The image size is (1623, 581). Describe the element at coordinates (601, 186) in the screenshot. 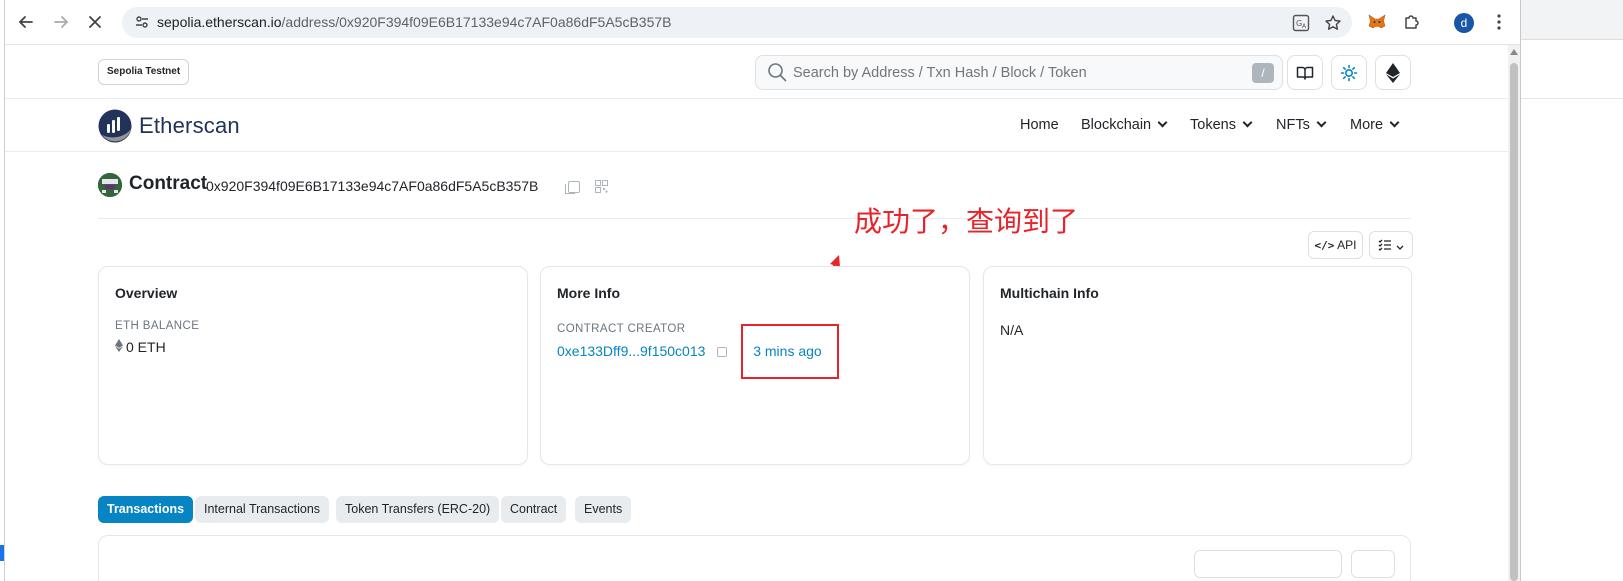

I see `qr-code-icon` at that location.